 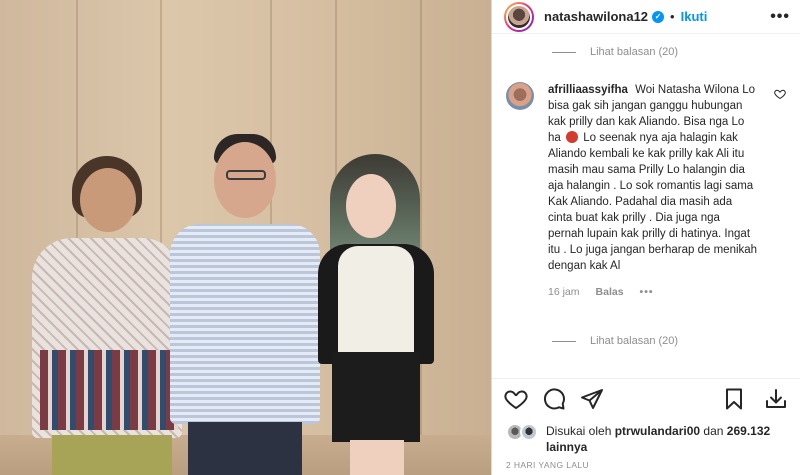 I want to click on heart-icon, so click(x=516, y=399).